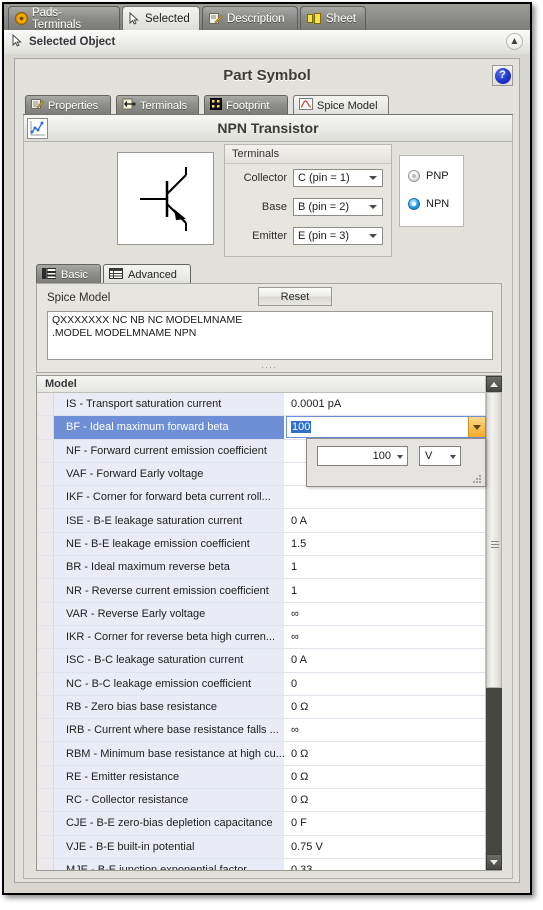 The width and height of the screenshot is (543, 910). Describe the element at coordinates (440, 456) in the screenshot. I see `popup-unit-select: V` at that location.